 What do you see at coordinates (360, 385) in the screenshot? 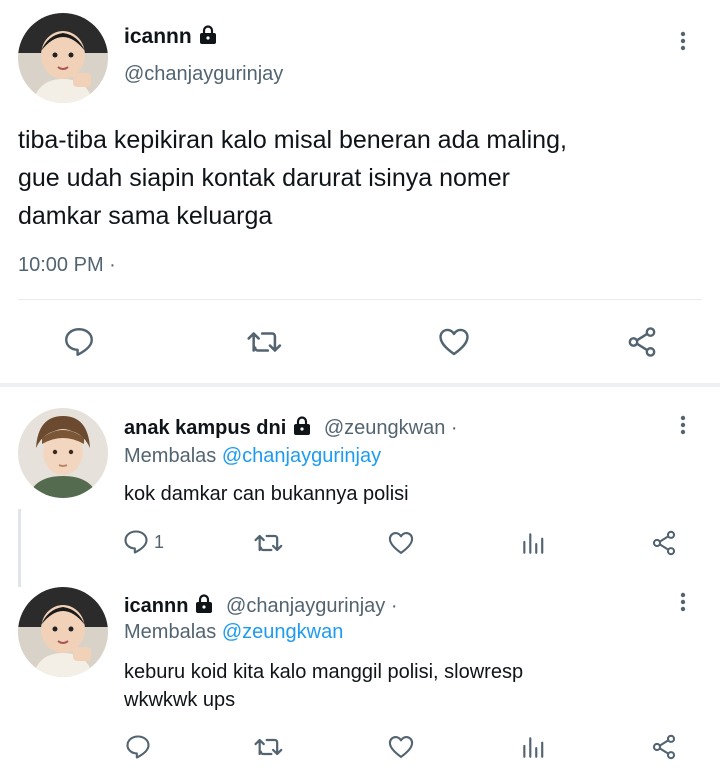
I see `section-divider` at bounding box center [360, 385].